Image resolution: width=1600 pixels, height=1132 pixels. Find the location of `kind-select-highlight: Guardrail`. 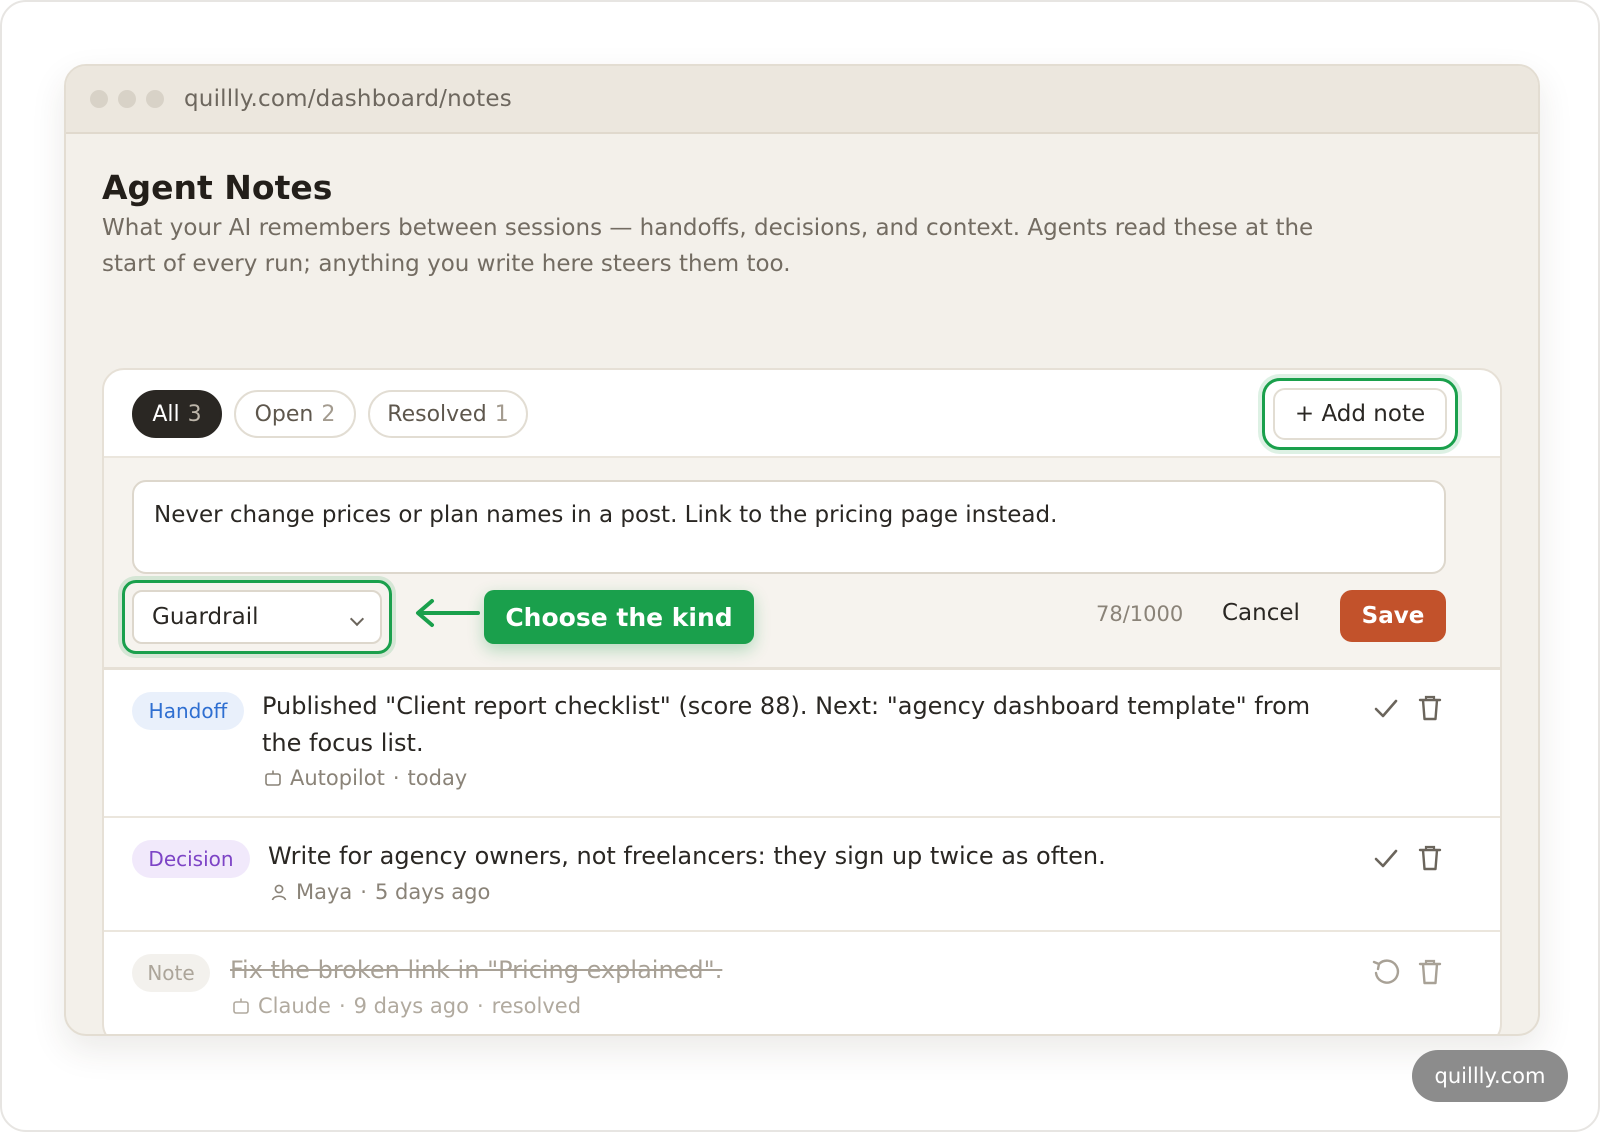

kind-select-highlight: Guardrail is located at coordinates (257, 617).